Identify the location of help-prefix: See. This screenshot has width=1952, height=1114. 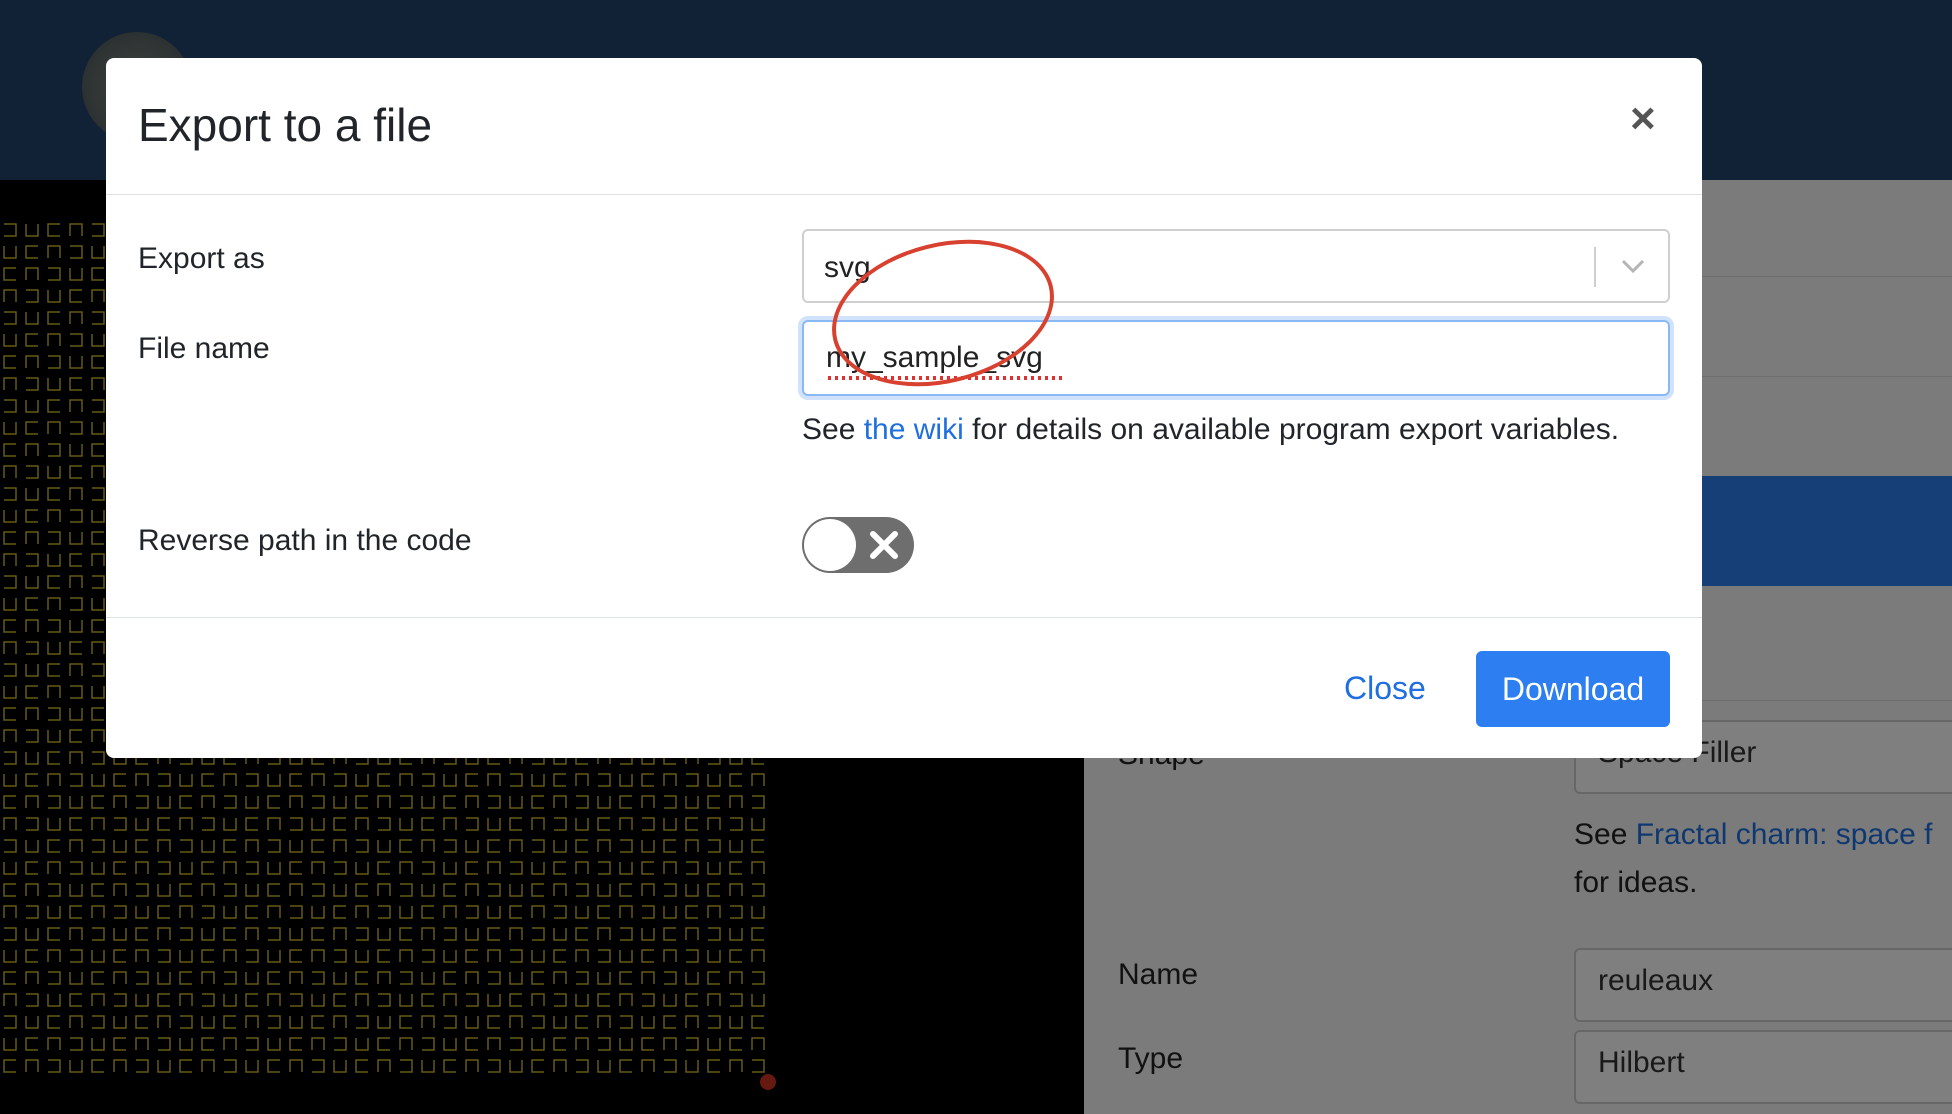
(833, 429).